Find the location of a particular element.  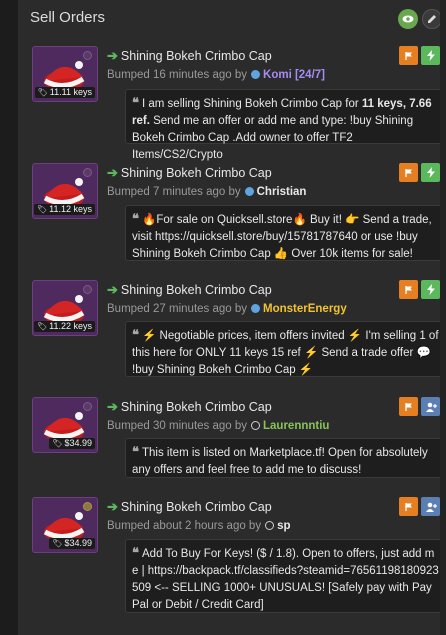

bump-info: Bumped 30 minutes ago by Laurennntiu is located at coordinates (218, 425).